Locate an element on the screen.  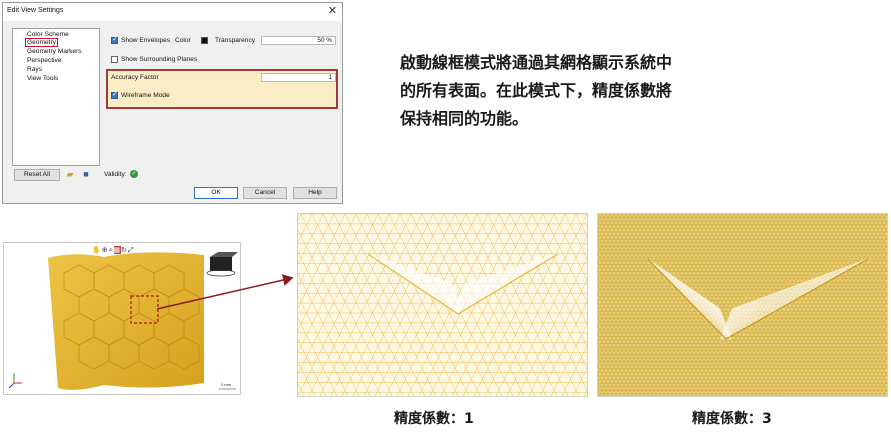
caption-accuracy-1: 精度係數：1 is located at coordinates (434, 419).